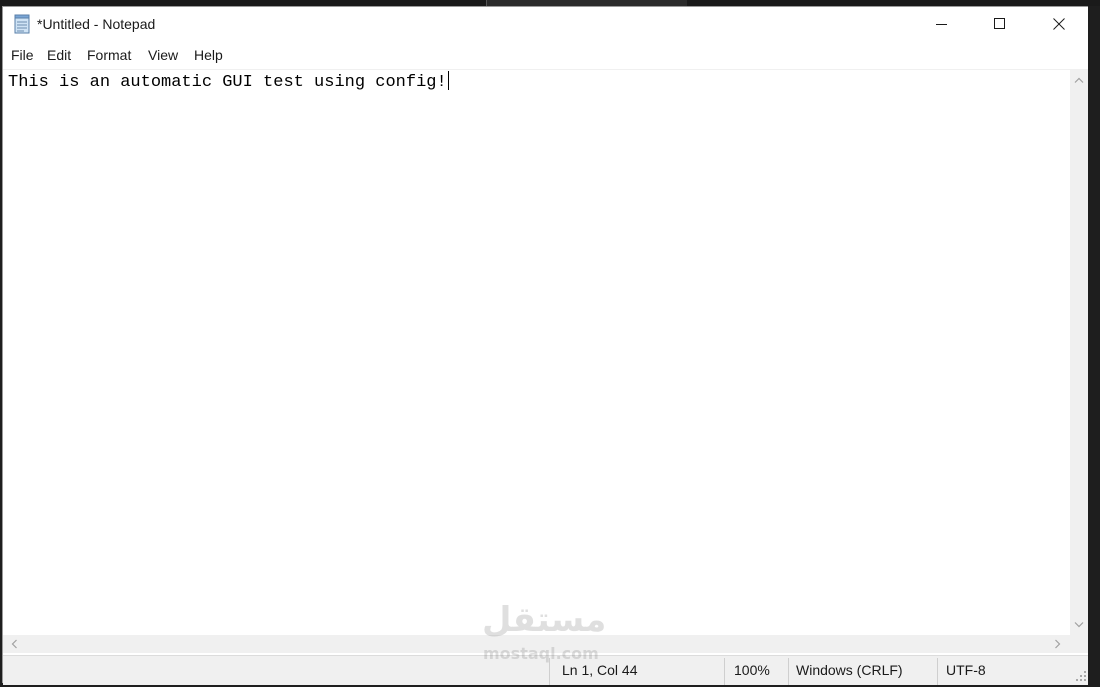 This screenshot has width=1100, height=687. Describe the element at coordinates (545, 670) in the screenshot. I see `status-bar: Ln 1, Col 44 100% Windows (CRLF) UTF-8` at that location.